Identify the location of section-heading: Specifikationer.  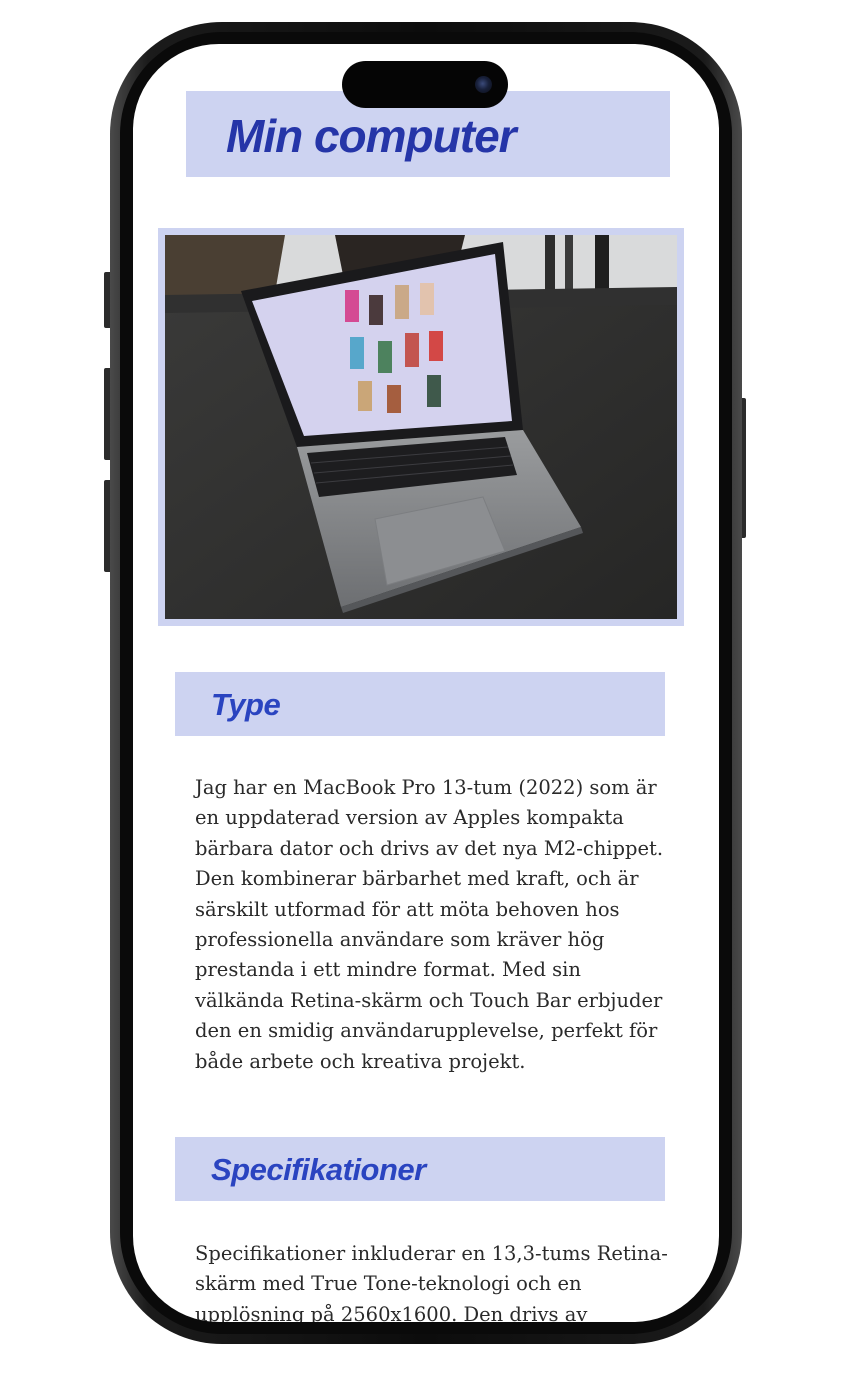
(318, 1169).